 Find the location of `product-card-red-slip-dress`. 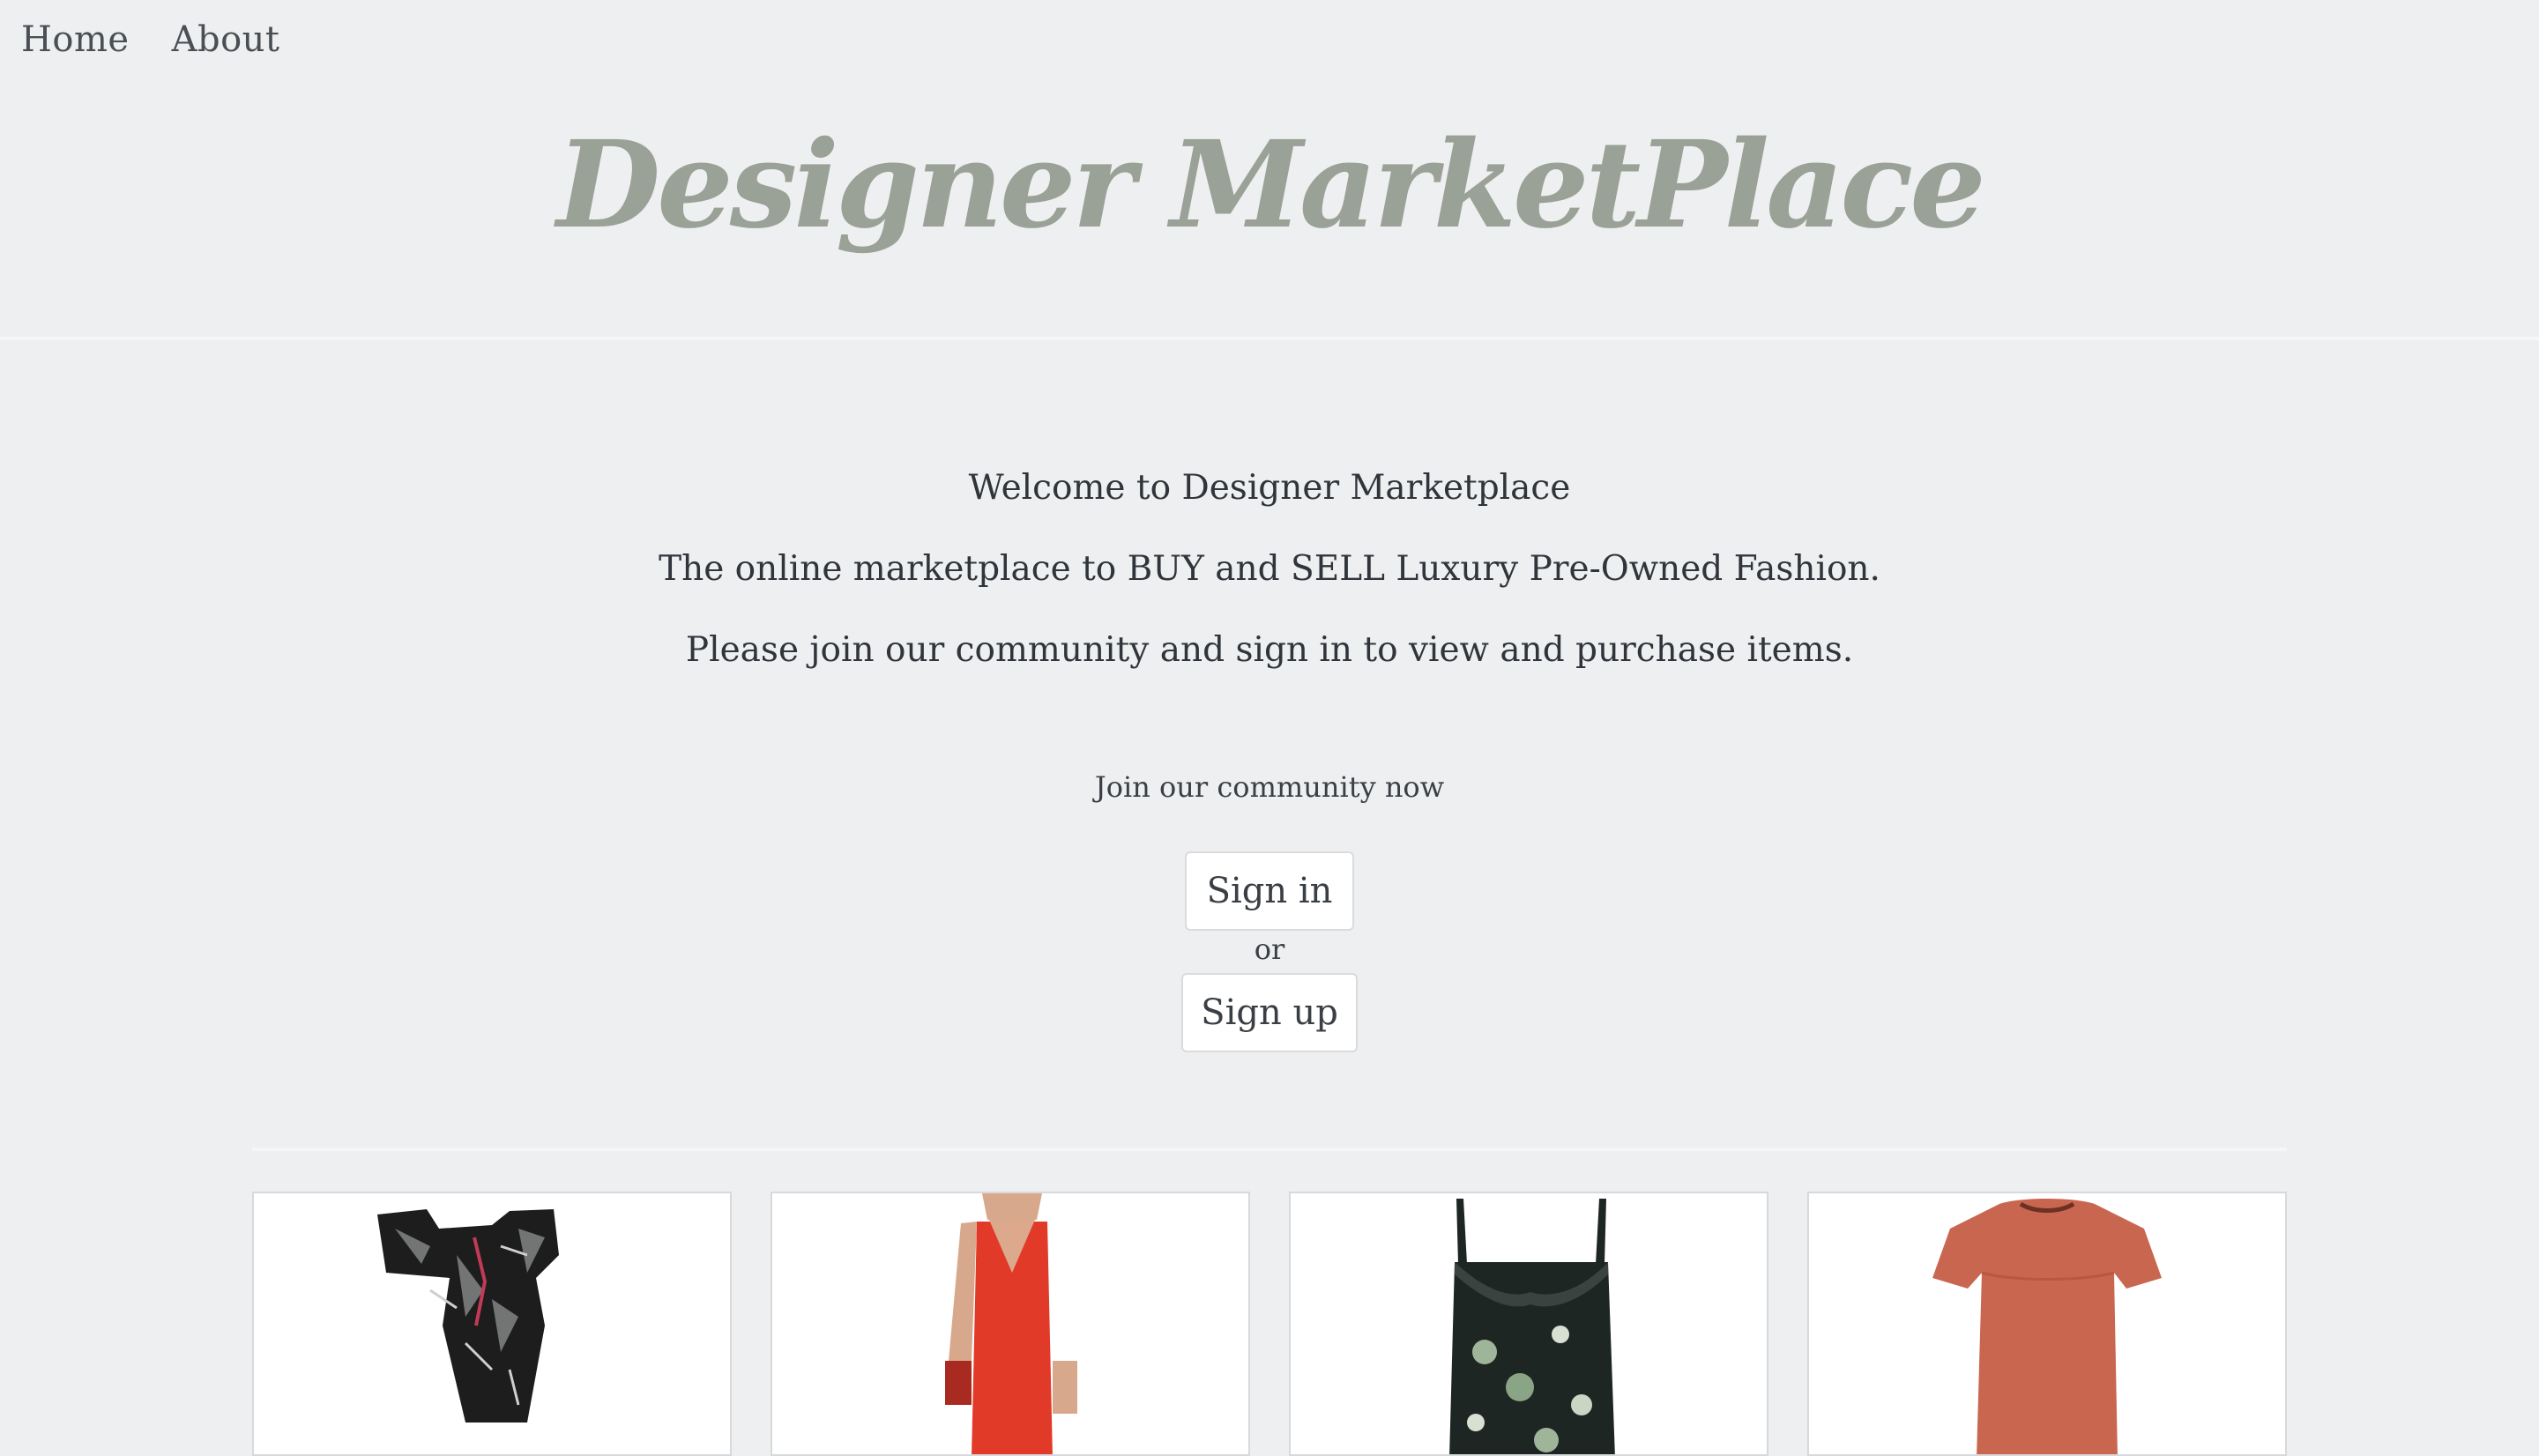

product-card-red-slip-dress is located at coordinates (1010, 1324).